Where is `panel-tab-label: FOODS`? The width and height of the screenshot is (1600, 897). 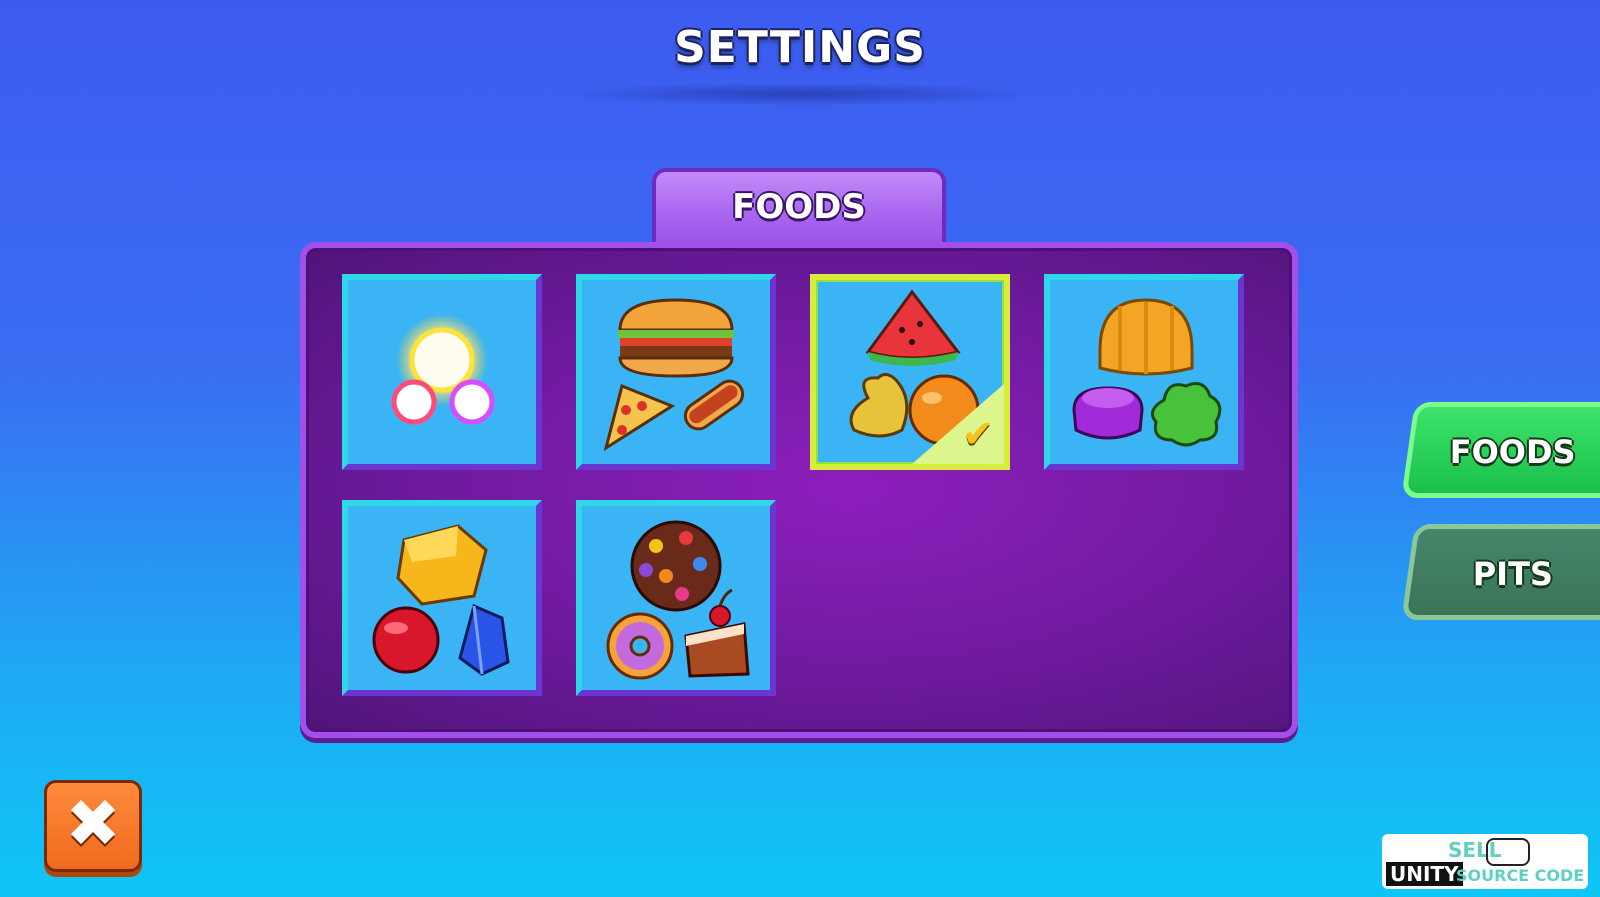 panel-tab-label: FOODS is located at coordinates (799, 206).